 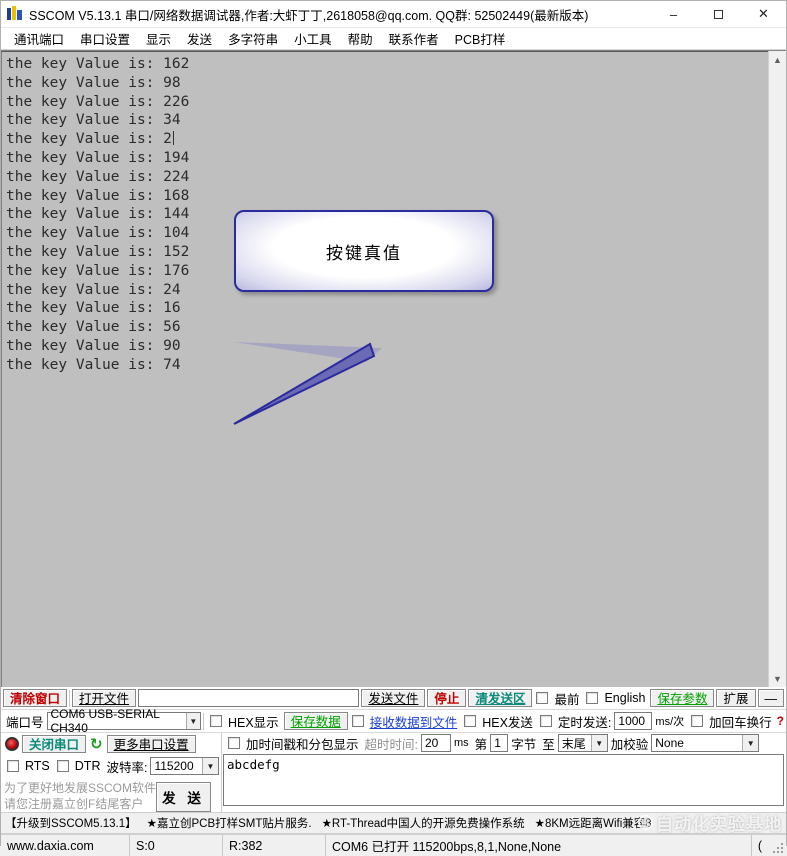 What do you see at coordinates (669, 743) in the screenshot?
I see `checksum-value: None` at bounding box center [669, 743].